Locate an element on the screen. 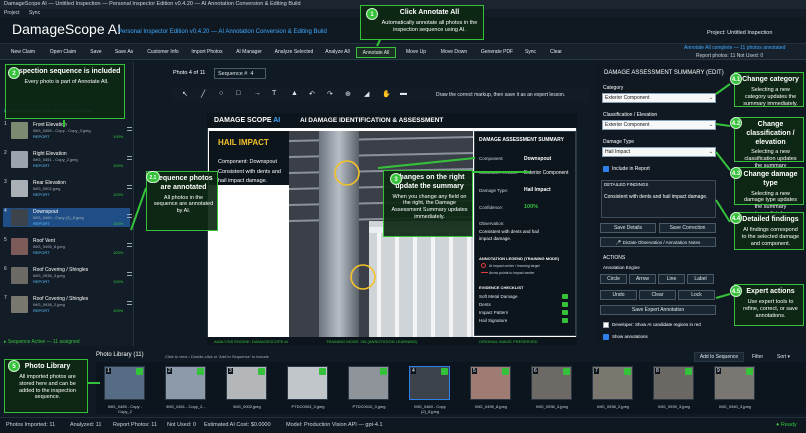  callout-number-badge: 4.1 is located at coordinates (736, 79).